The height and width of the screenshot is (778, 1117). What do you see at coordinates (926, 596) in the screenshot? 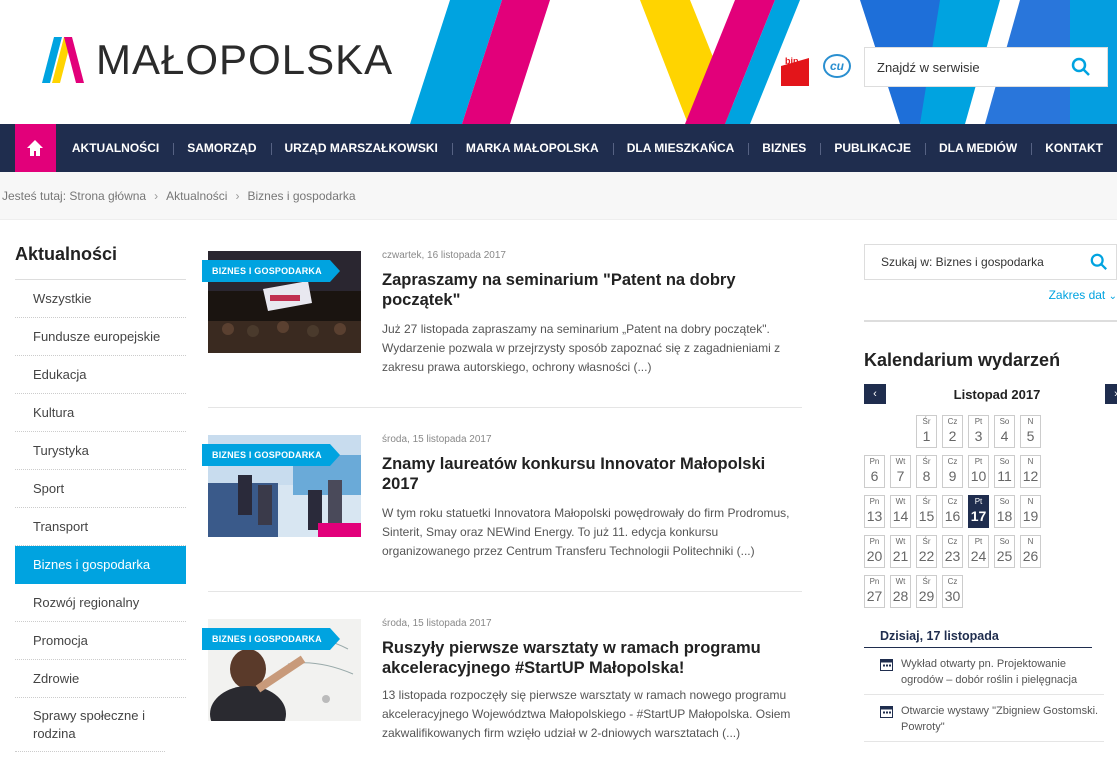
I see `calendar-date: 29` at bounding box center [926, 596].